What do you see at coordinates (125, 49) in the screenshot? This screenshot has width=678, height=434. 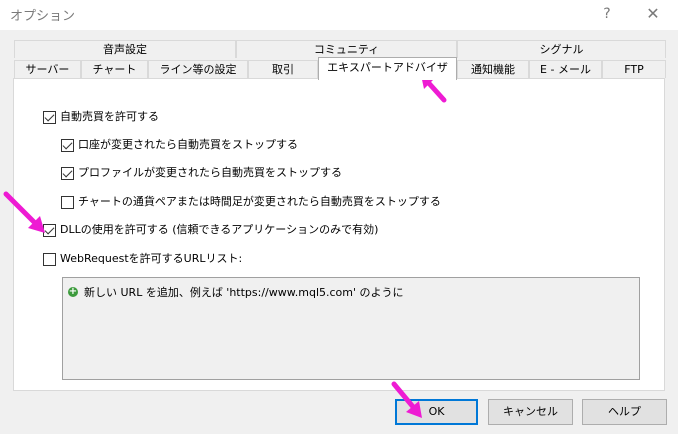 I see `tab-sound: 音声設定` at bounding box center [125, 49].